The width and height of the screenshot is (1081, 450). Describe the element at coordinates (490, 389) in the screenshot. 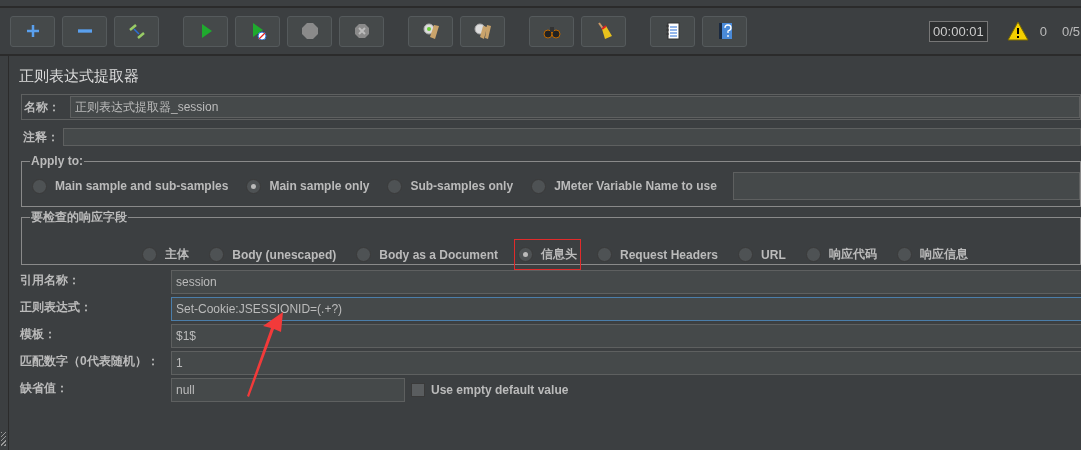

I see `checkbox-option: Use empty default value` at that location.